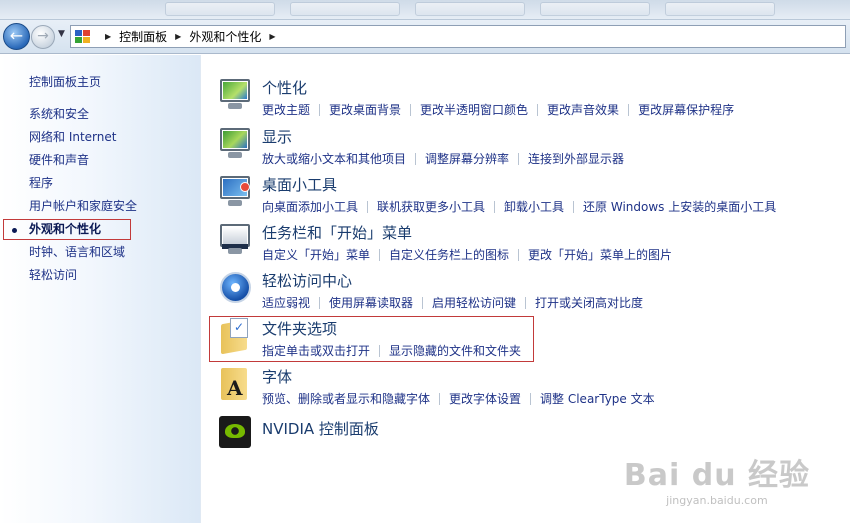 The width and height of the screenshot is (850, 523). Describe the element at coordinates (371, 303) in the screenshot. I see `task-link: 使用屏幕读取器` at that location.